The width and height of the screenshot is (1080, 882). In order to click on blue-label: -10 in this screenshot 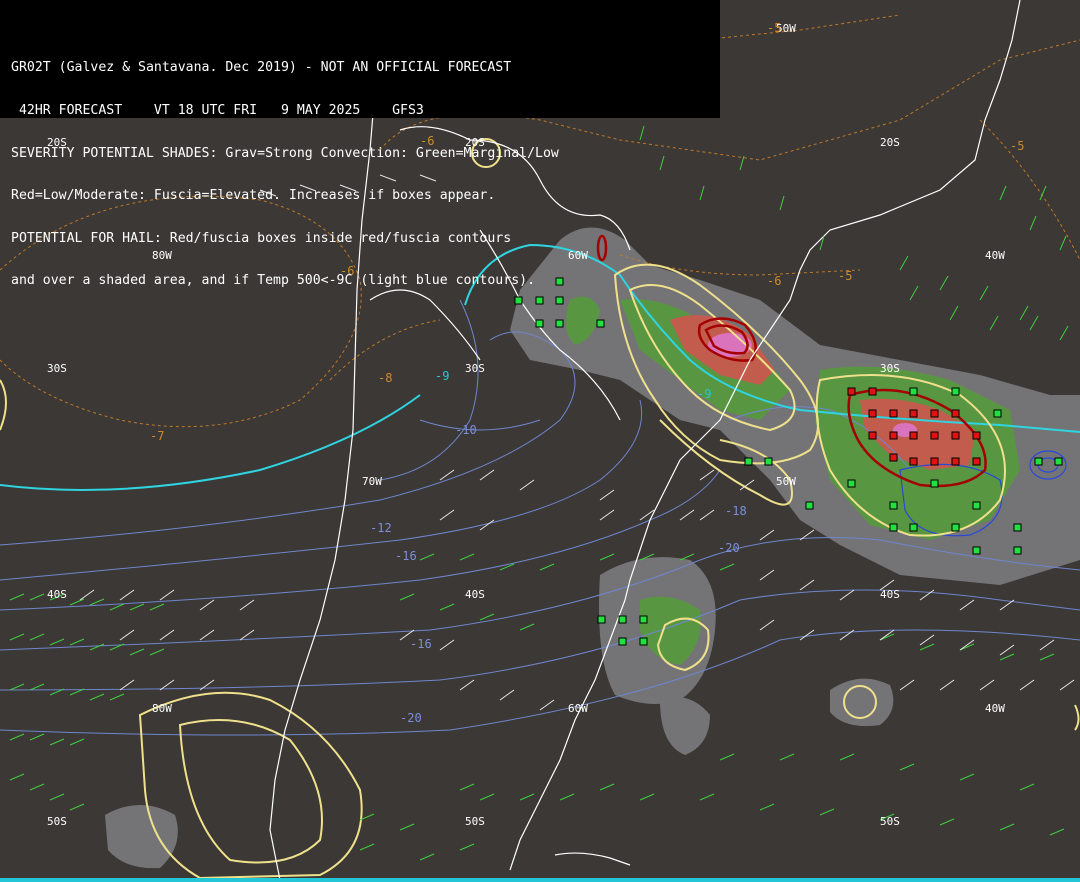, I will do `click(466, 430)`.